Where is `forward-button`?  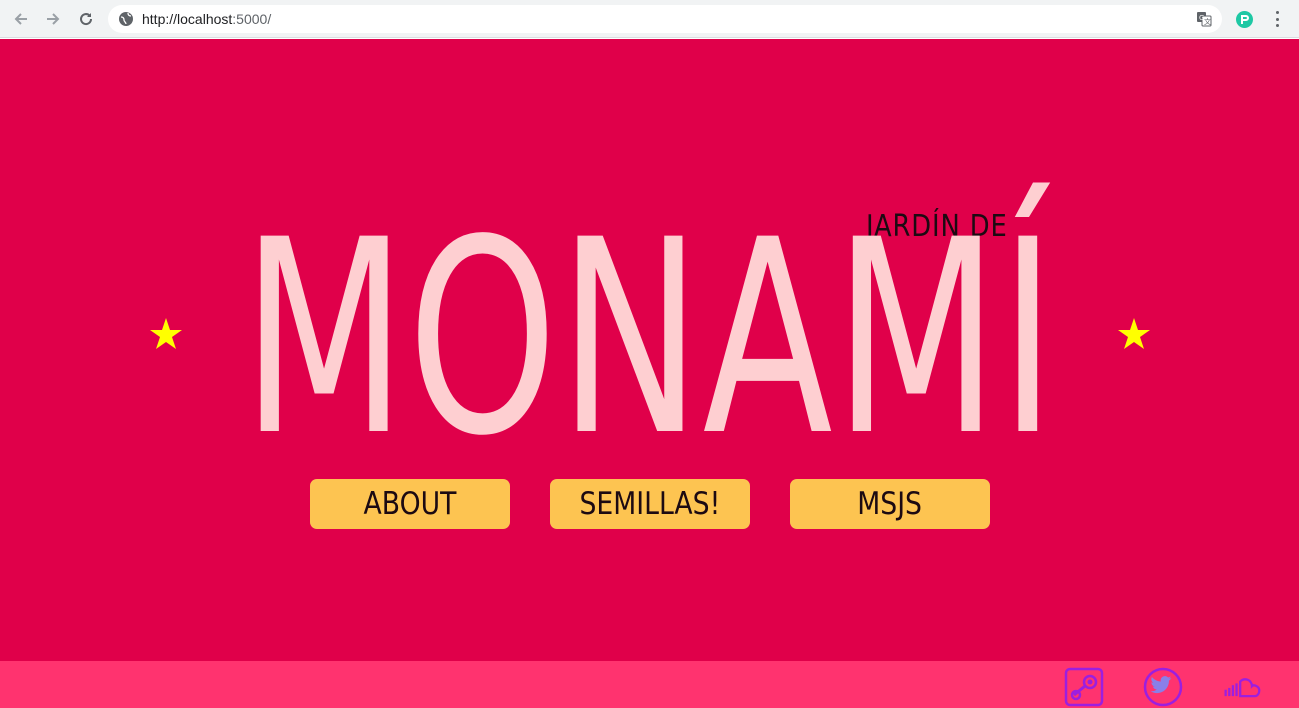
forward-button is located at coordinates (53, 19).